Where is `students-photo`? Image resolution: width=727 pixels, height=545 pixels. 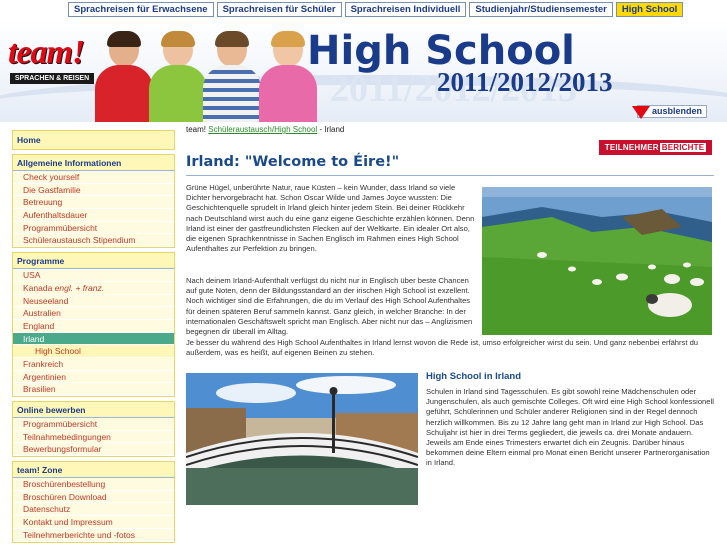 students-photo is located at coordinates (207, 70).